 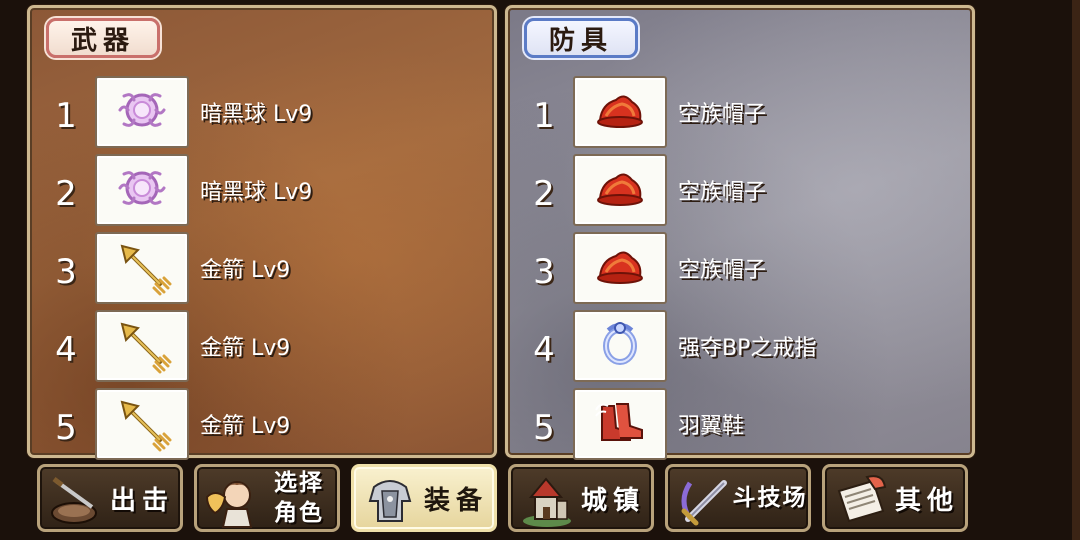 I want to click on nav-button-2: 选择 角色, so click(x=267, y=498).